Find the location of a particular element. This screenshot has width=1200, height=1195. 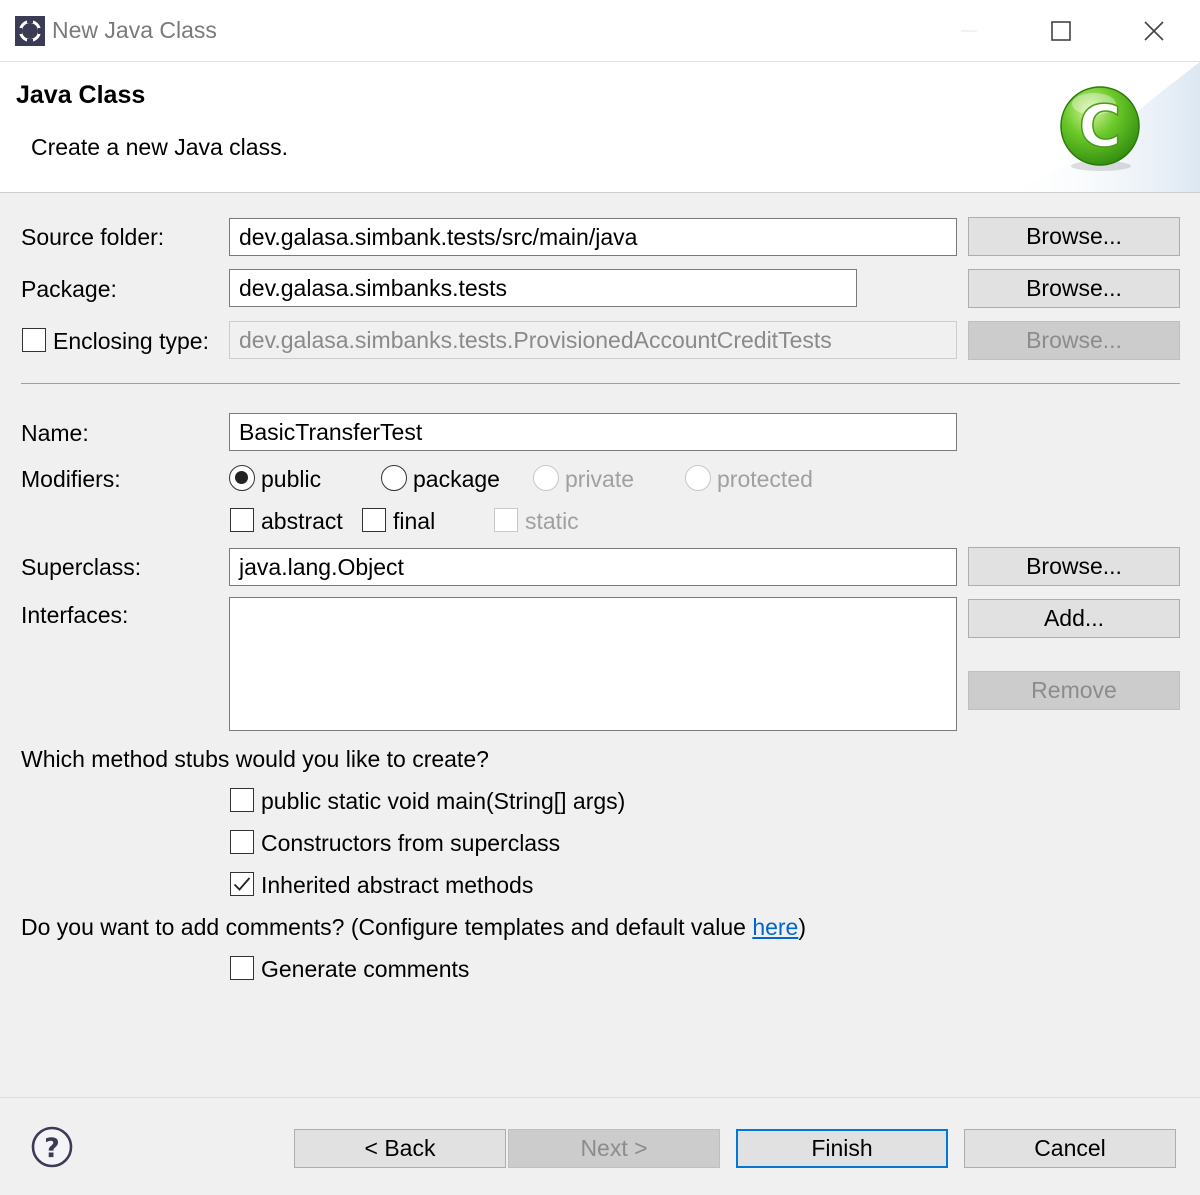

page-title: Java Class is located at coordinates (81, 95).